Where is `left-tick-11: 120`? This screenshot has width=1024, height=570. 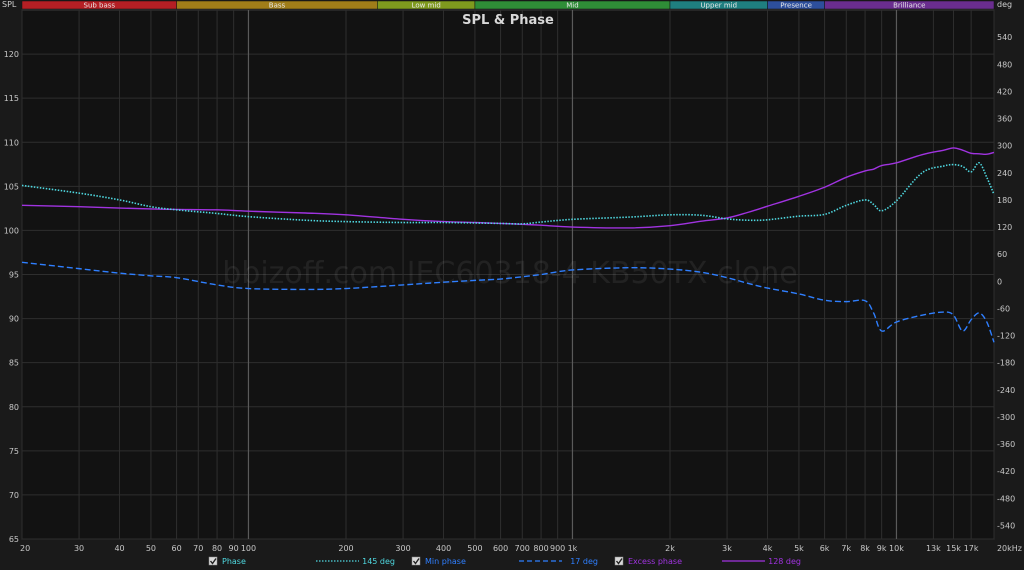
left-tick-11: 120 is located at coordinates (11, 54).